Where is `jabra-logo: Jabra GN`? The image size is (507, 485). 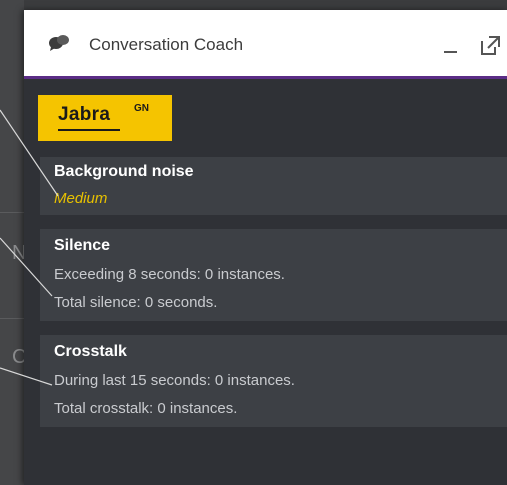
jabra-logo: Jabra GN is located at coordinates (105, 118).